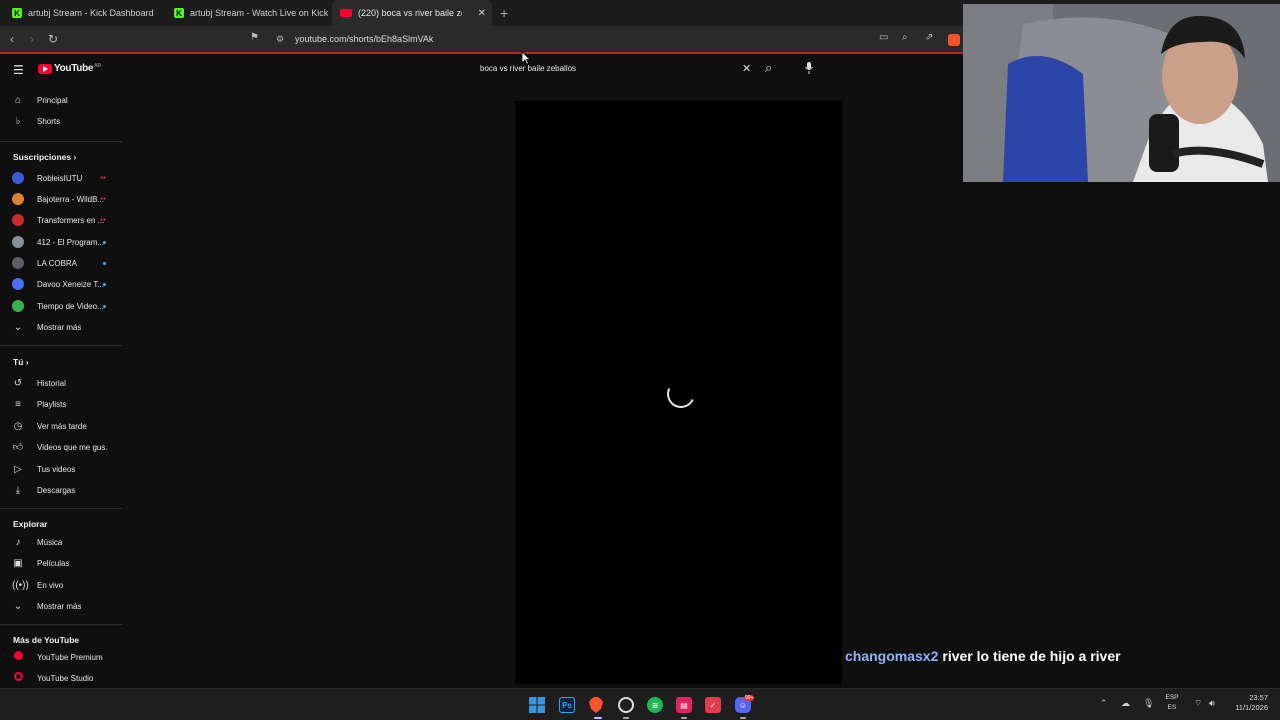  Describe the element at coordinates (61, 404) in the screenshot. I see `sidebar-item-playlists: ≡ Playlists` at that location.